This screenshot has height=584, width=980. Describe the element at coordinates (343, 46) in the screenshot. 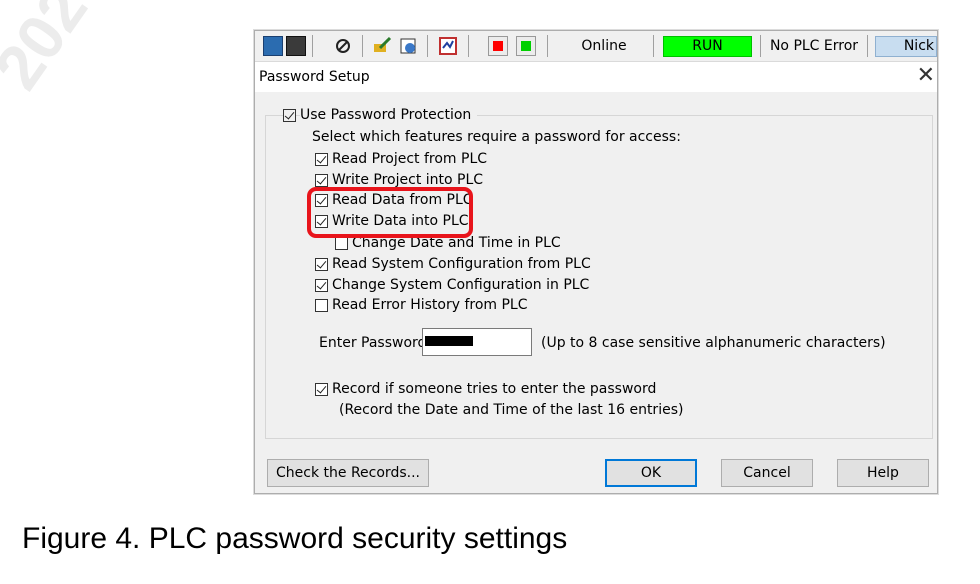

I see `link-icon` at that location.